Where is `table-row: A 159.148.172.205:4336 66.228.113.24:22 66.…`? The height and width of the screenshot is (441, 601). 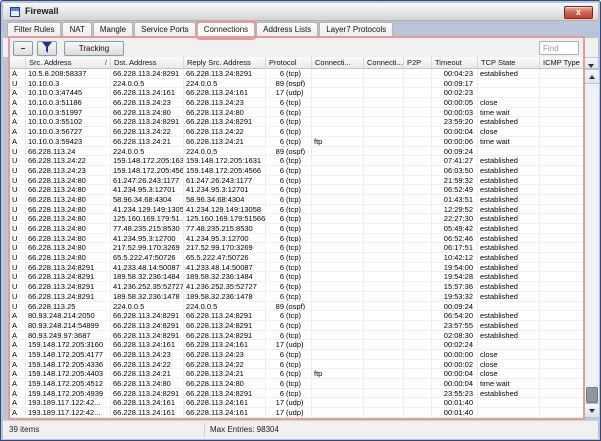 table-row: A 159.148.172.205:4336 66.228.113.24:22 66.… is located at coordinates (296, 364).